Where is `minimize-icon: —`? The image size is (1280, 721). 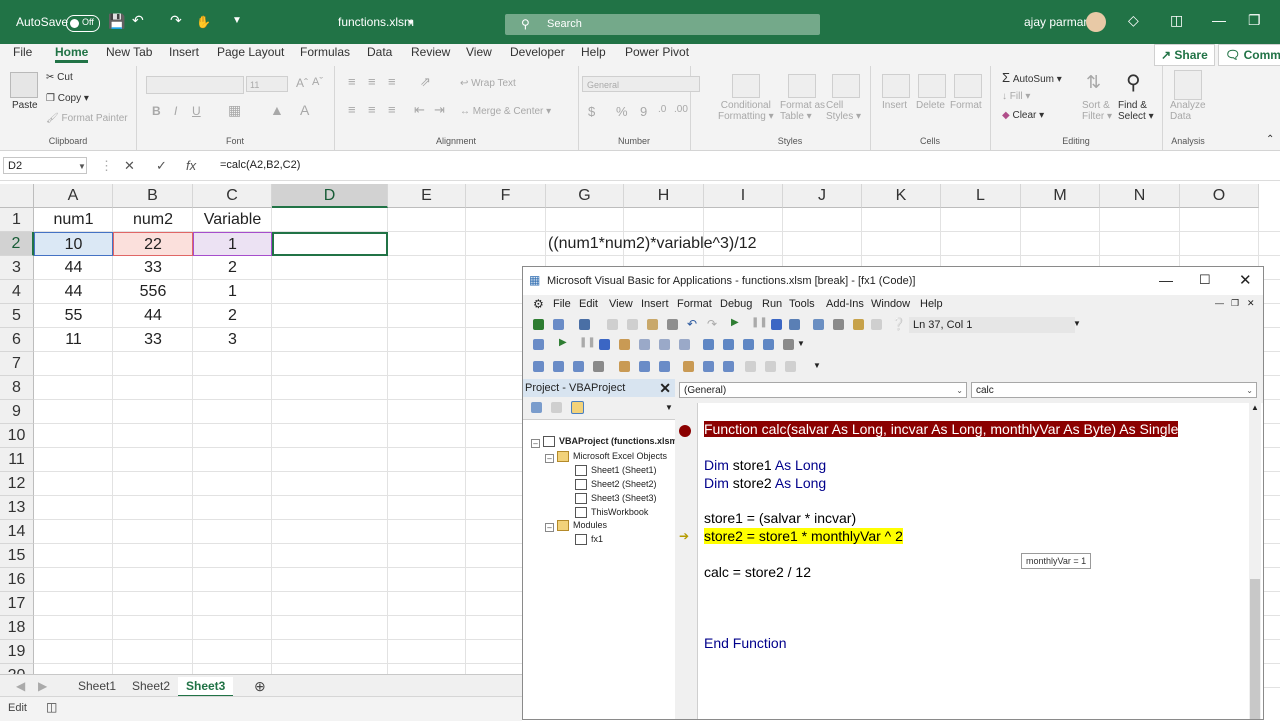
minimize-icon: — is located at coordinates (1166, 280).